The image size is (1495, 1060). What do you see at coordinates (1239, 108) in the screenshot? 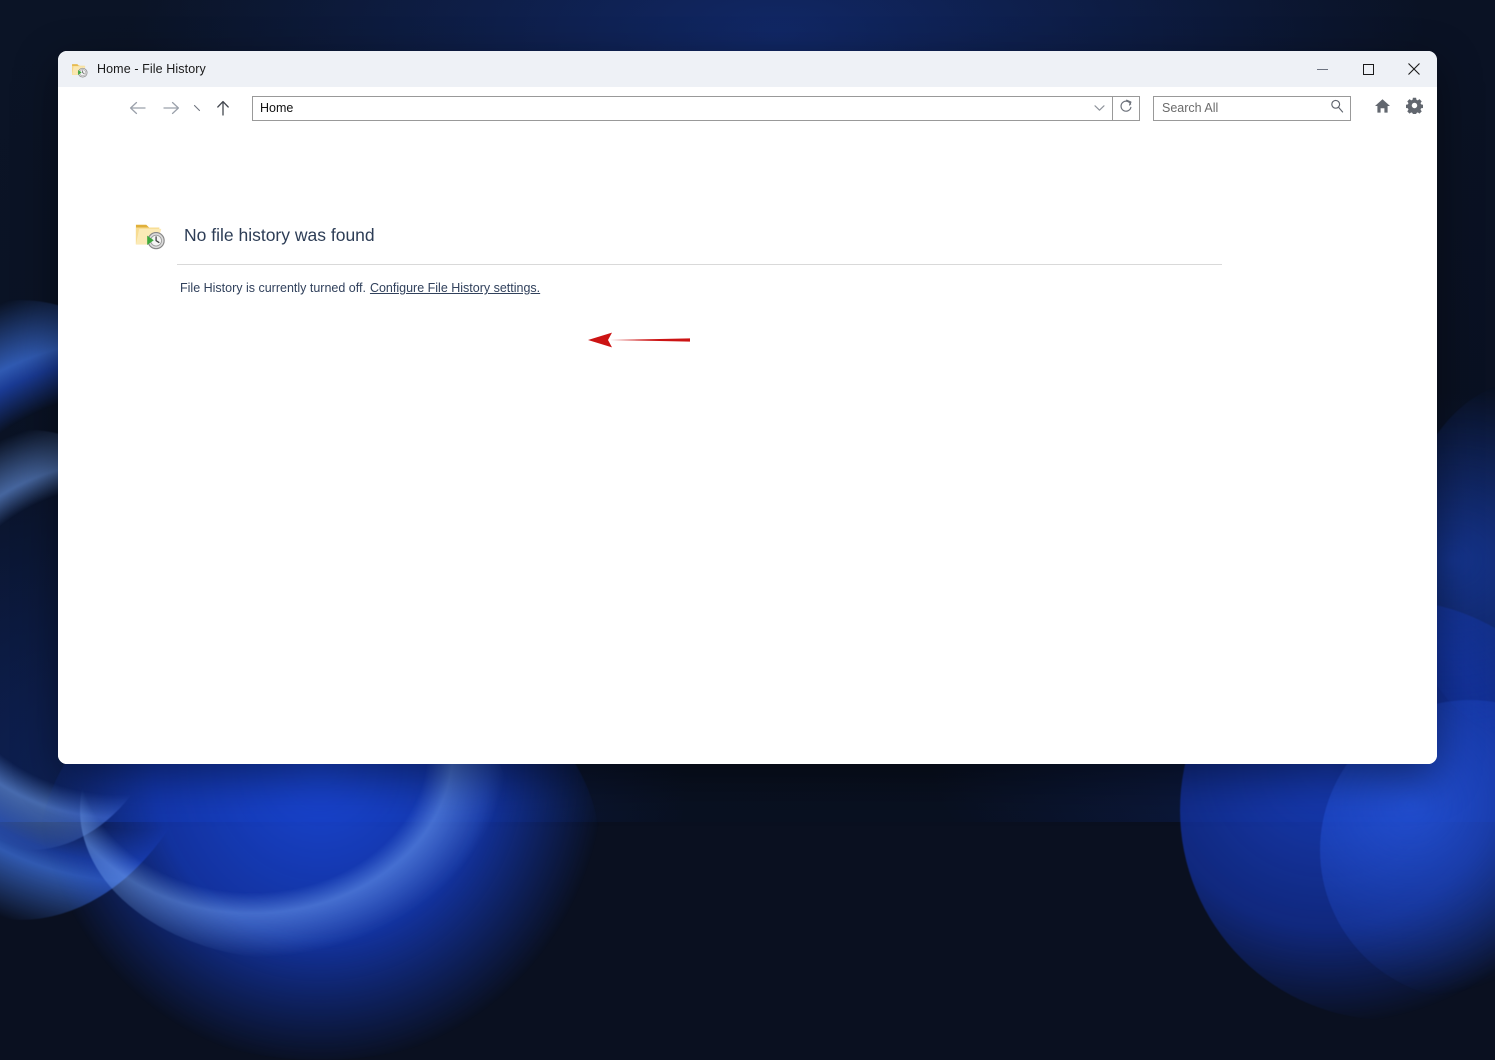
I see `search-input: Search All` at bounding box center [1239, 108].